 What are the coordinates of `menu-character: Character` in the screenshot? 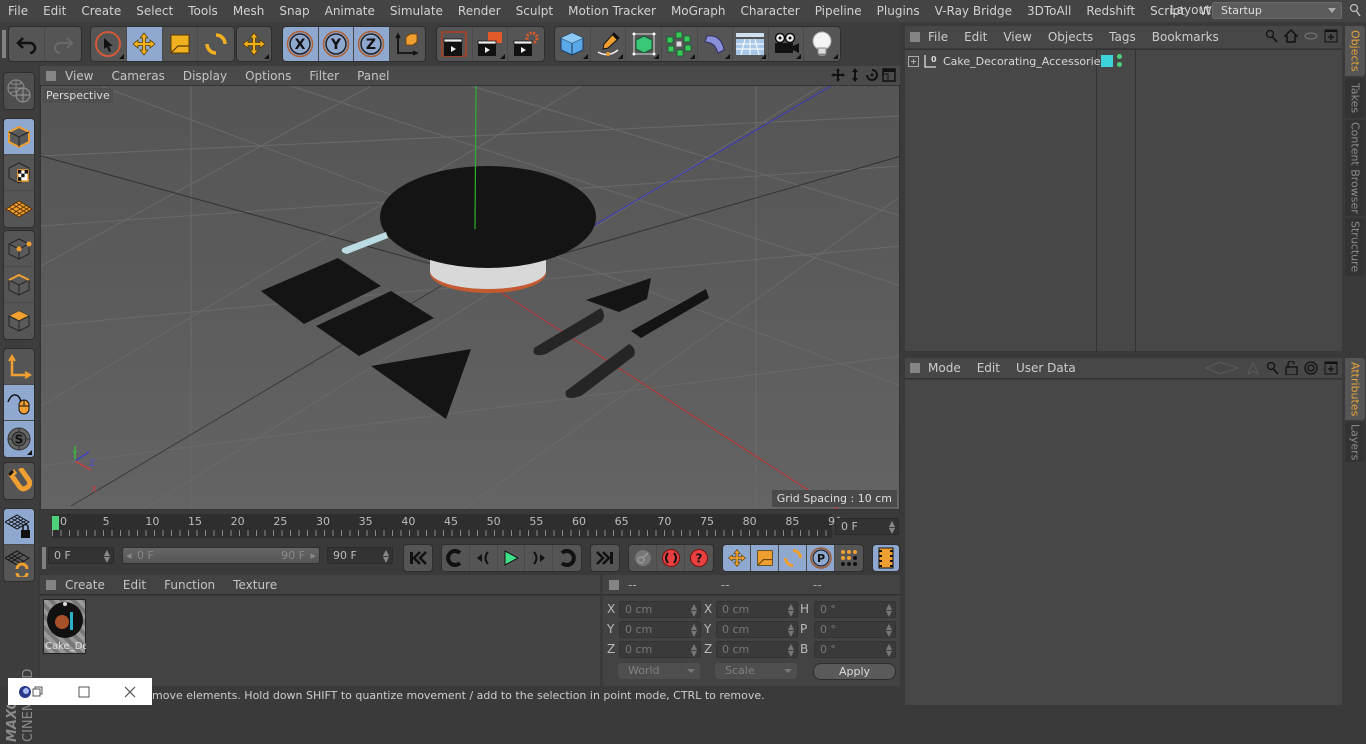 It's located at (769, 11).